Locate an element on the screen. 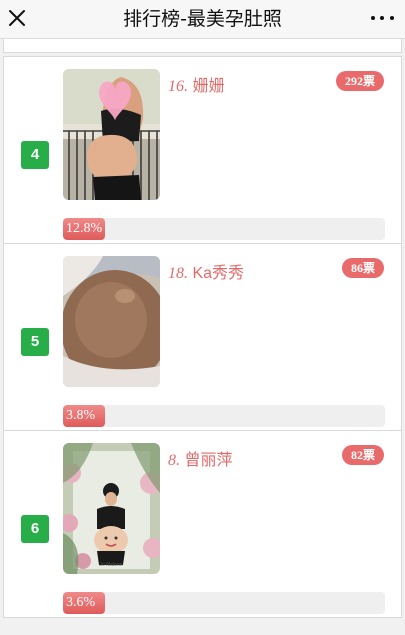 The width and height of the screenshot is (405, 635). vote-count-badge: 86票 is located at coordinates (362, 268).